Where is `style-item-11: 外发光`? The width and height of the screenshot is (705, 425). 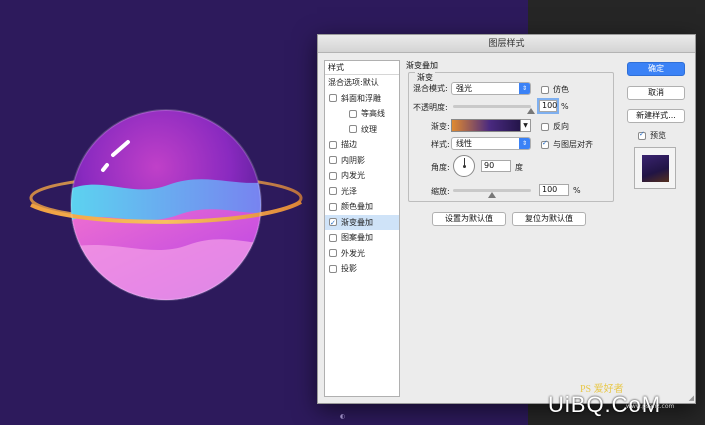
style-item-11: 外发光 is located at coordinates (362, 254).